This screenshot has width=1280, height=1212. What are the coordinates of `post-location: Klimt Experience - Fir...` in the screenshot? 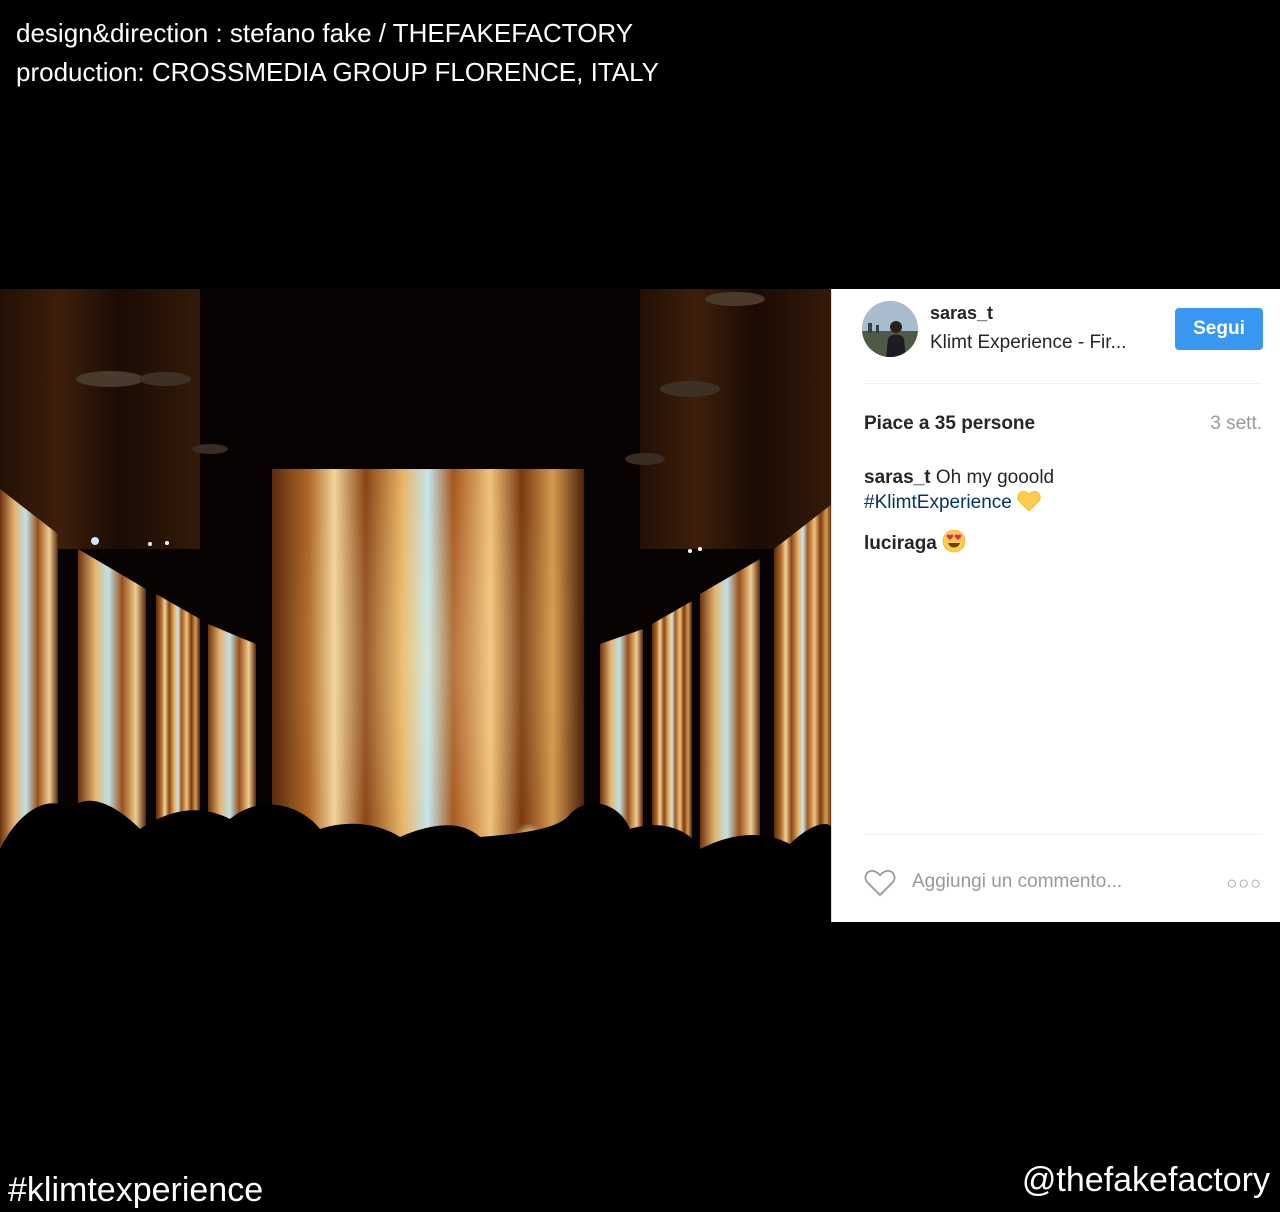 It's located at (1039, 343).